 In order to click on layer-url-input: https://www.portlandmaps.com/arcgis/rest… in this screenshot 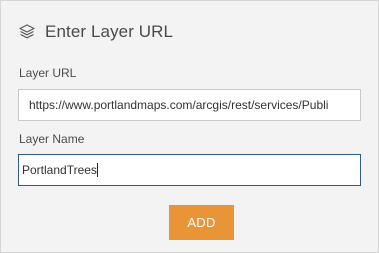, I will do `click(189, 105)`.